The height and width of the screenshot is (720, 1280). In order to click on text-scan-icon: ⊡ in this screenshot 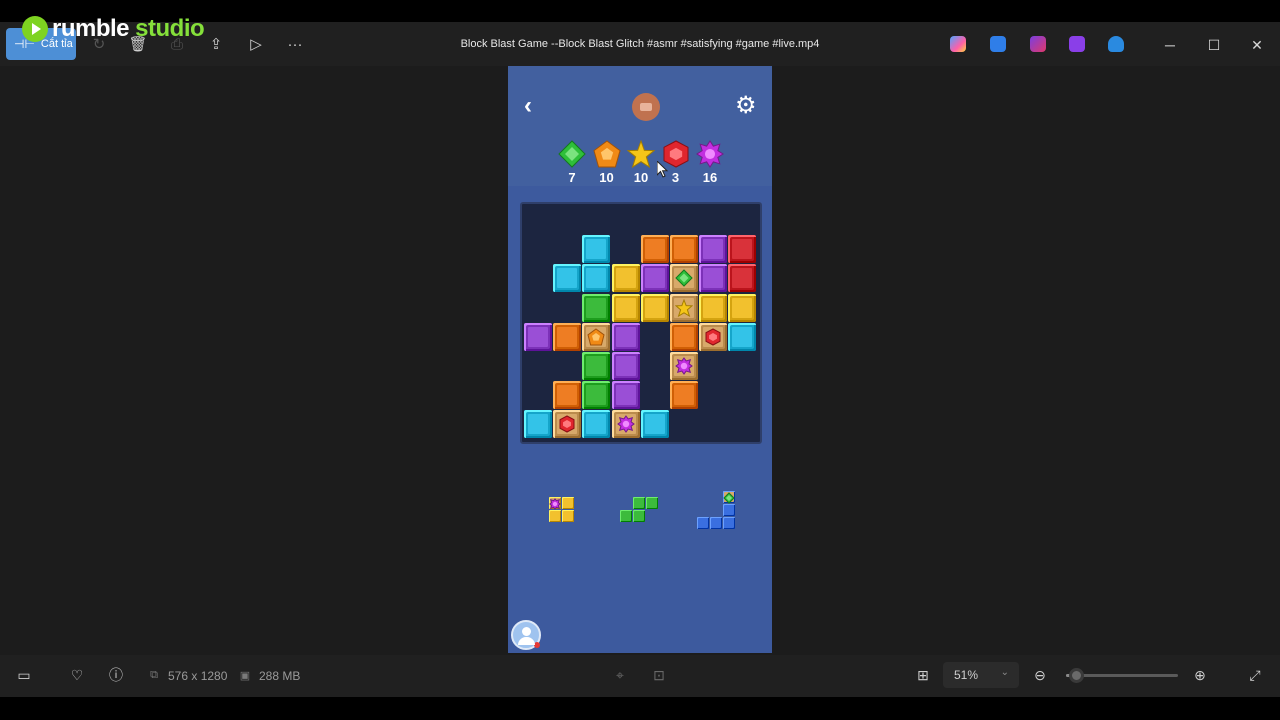, I will do `click(659, 675)`.